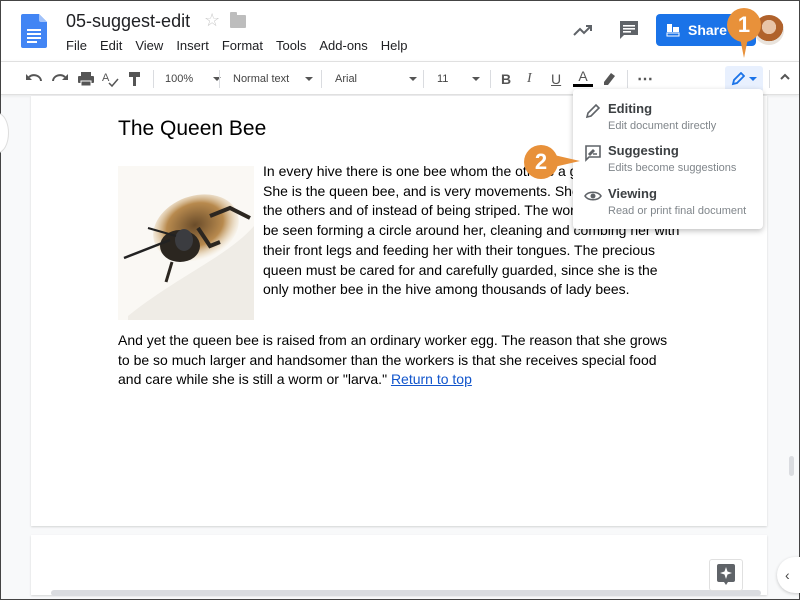 This screenshot has height=600, width=800. What do you see at coordinates (111, 45) in the screenshot?
I see `menu-edit: Edit` at bounding box center [111, 45].